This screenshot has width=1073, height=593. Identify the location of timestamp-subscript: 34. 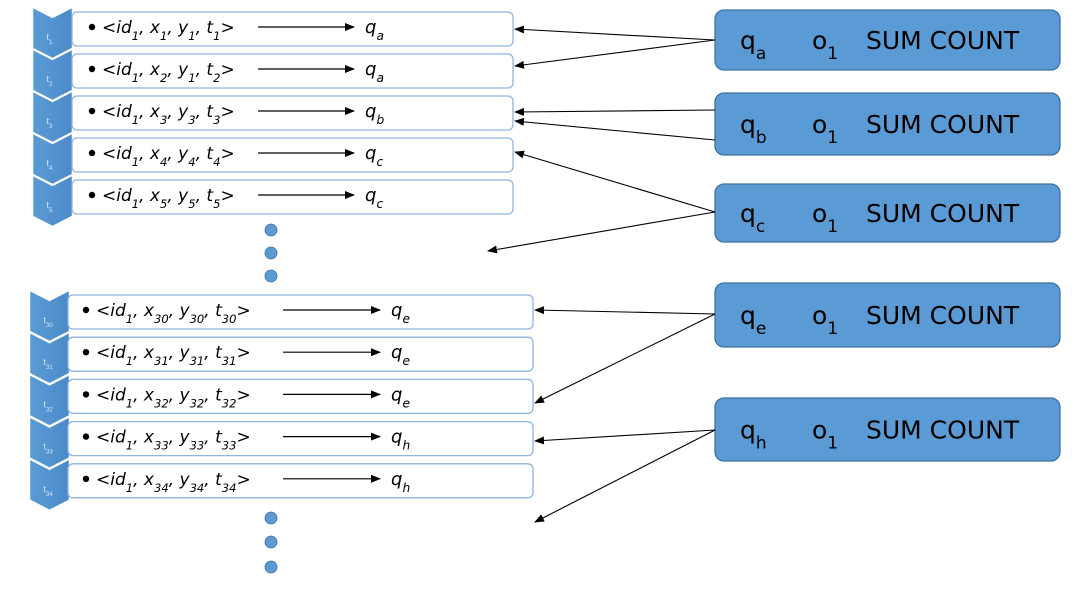
(49, 493).